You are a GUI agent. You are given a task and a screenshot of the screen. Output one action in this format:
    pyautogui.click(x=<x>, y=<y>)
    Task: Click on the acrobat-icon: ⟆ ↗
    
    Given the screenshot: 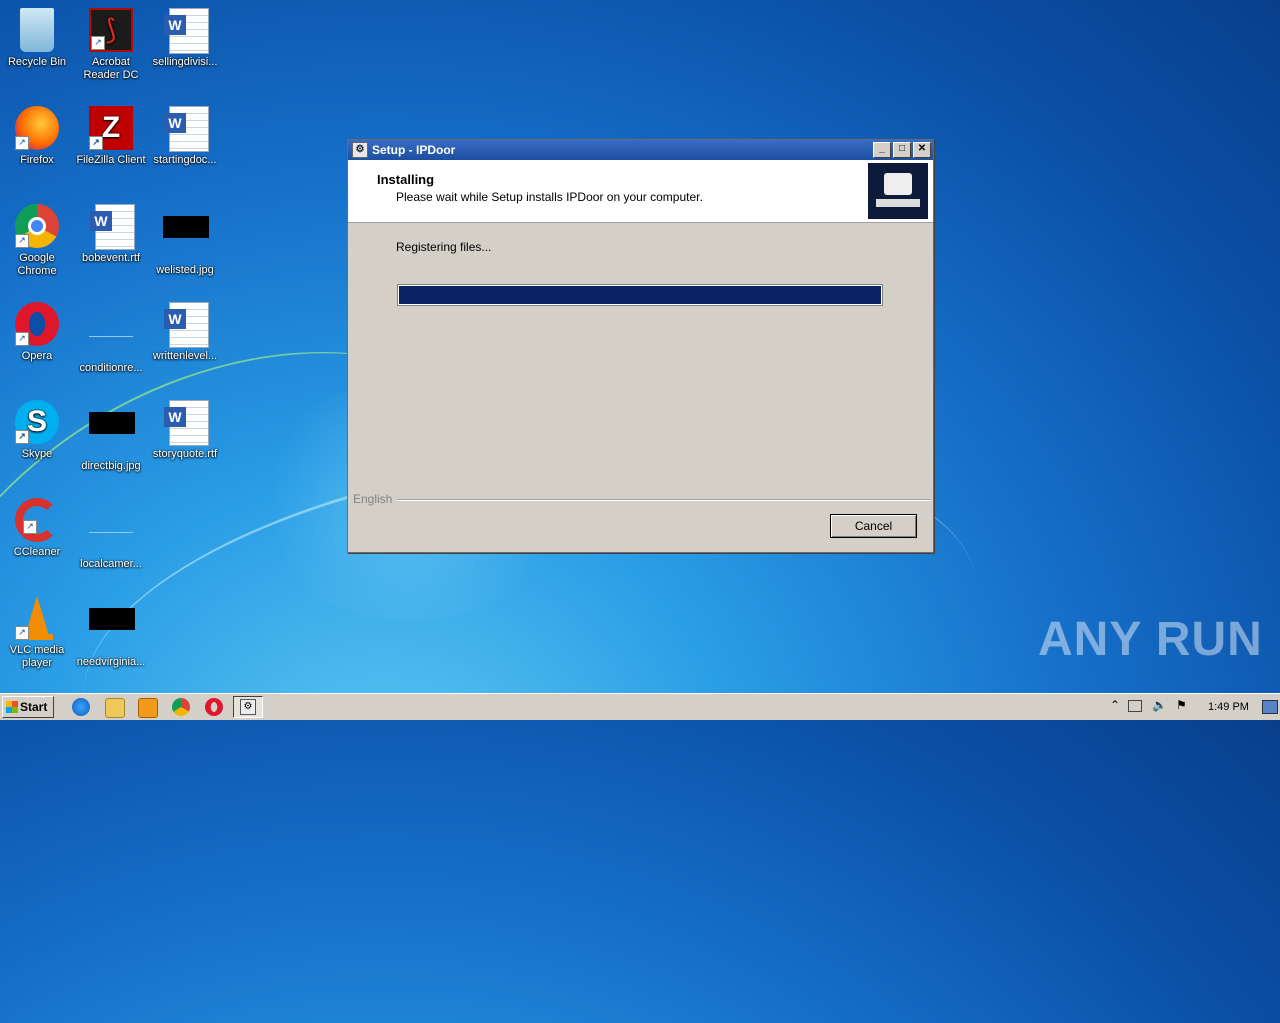 What is the action you would take?
    pyautogui.click(x=111, y=30)
    